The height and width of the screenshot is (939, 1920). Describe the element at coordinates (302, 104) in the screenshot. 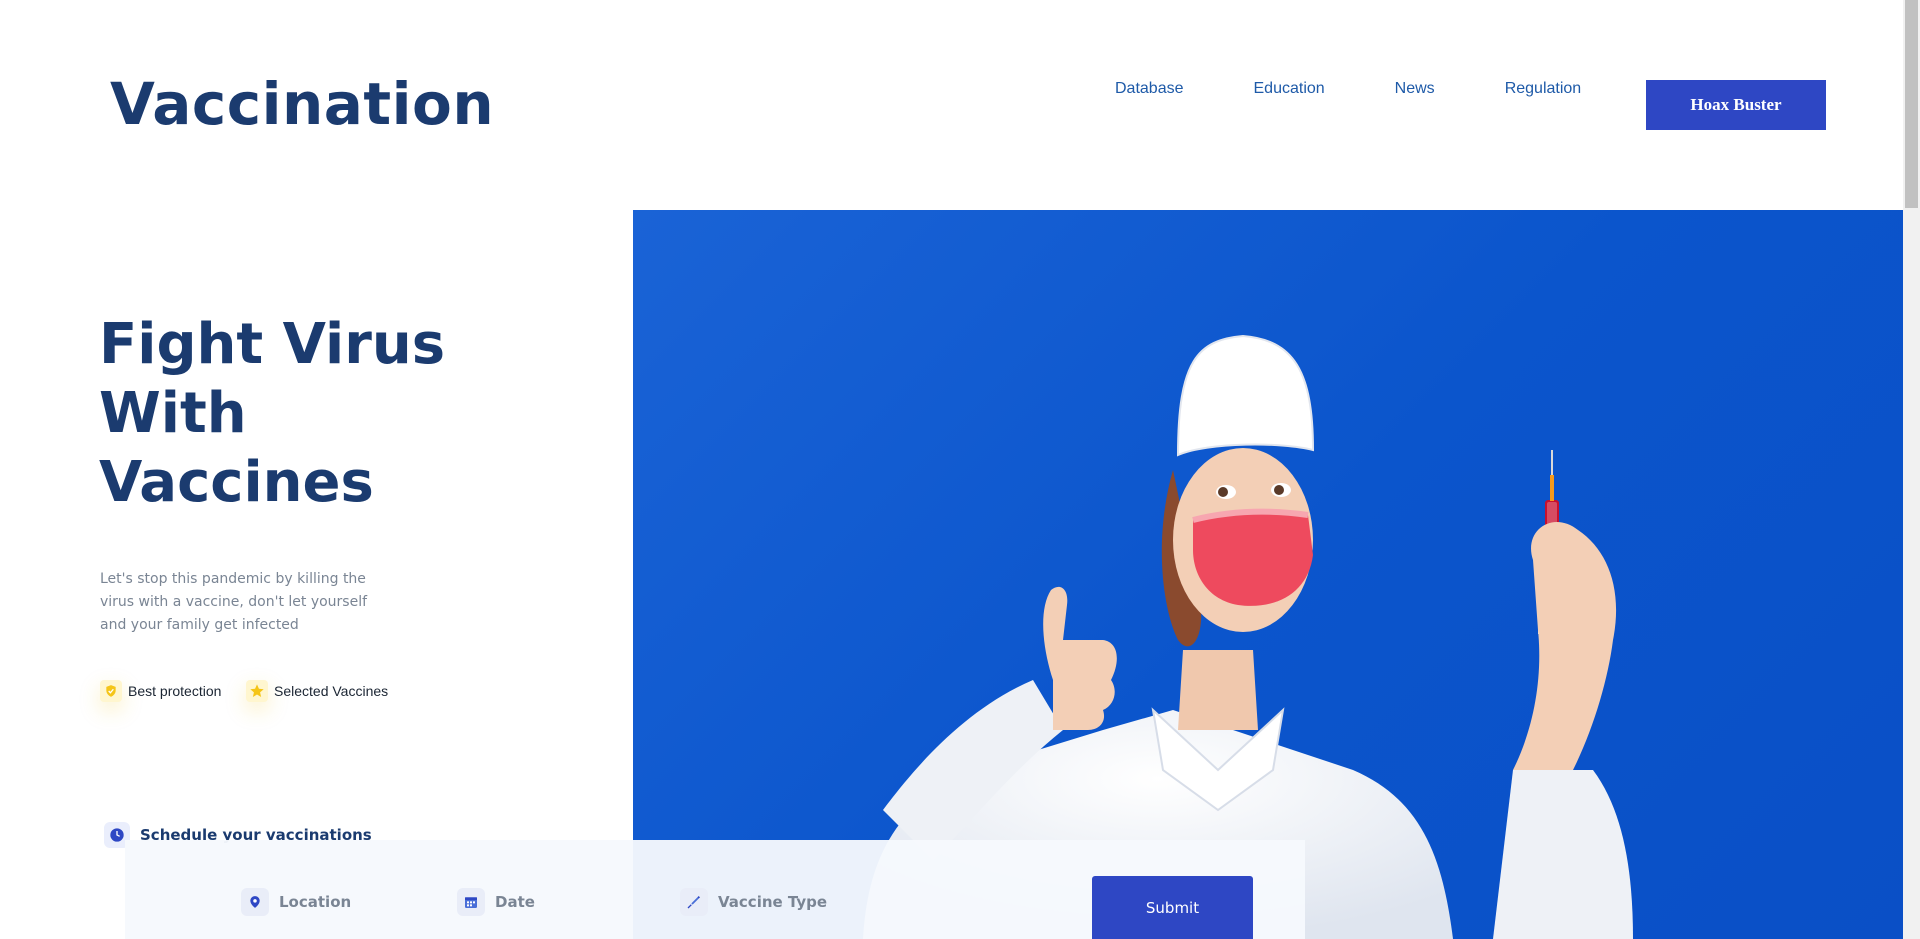

I see `site-logo: Vaccination` at that location.